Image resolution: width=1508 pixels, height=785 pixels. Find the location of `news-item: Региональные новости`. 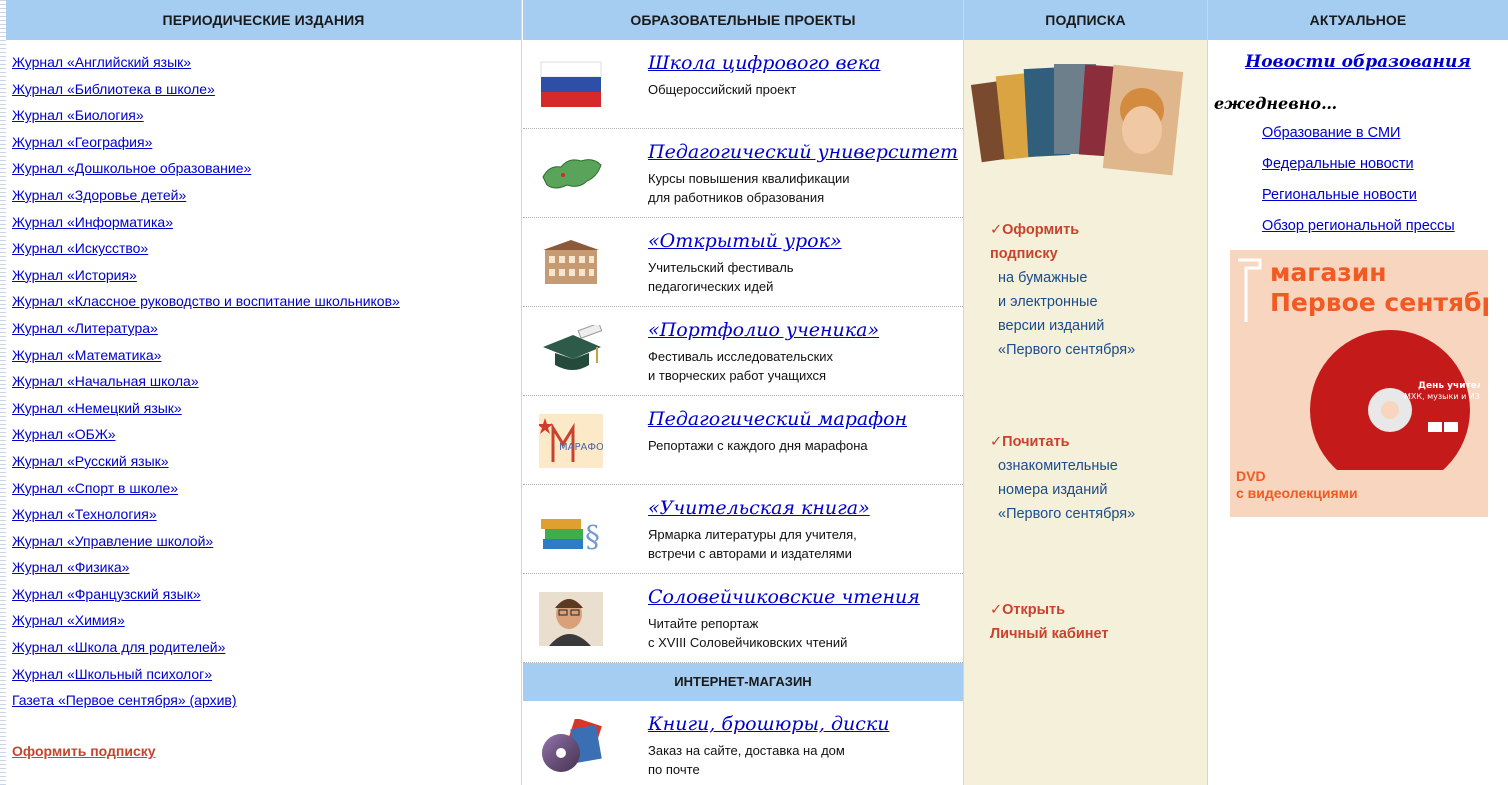

news-item: Региональные новости is located at coordinates (1358, 195).